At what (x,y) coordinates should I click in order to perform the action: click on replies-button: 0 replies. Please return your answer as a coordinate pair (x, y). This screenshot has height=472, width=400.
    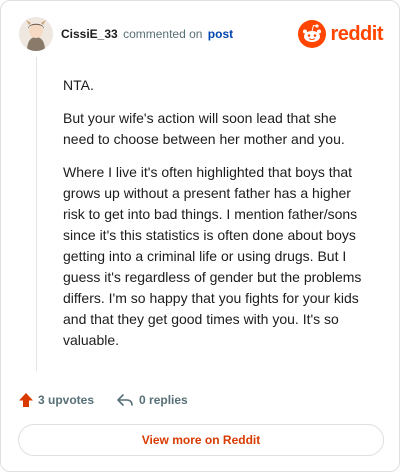
    Looking at the image, I should click on (152, 400).